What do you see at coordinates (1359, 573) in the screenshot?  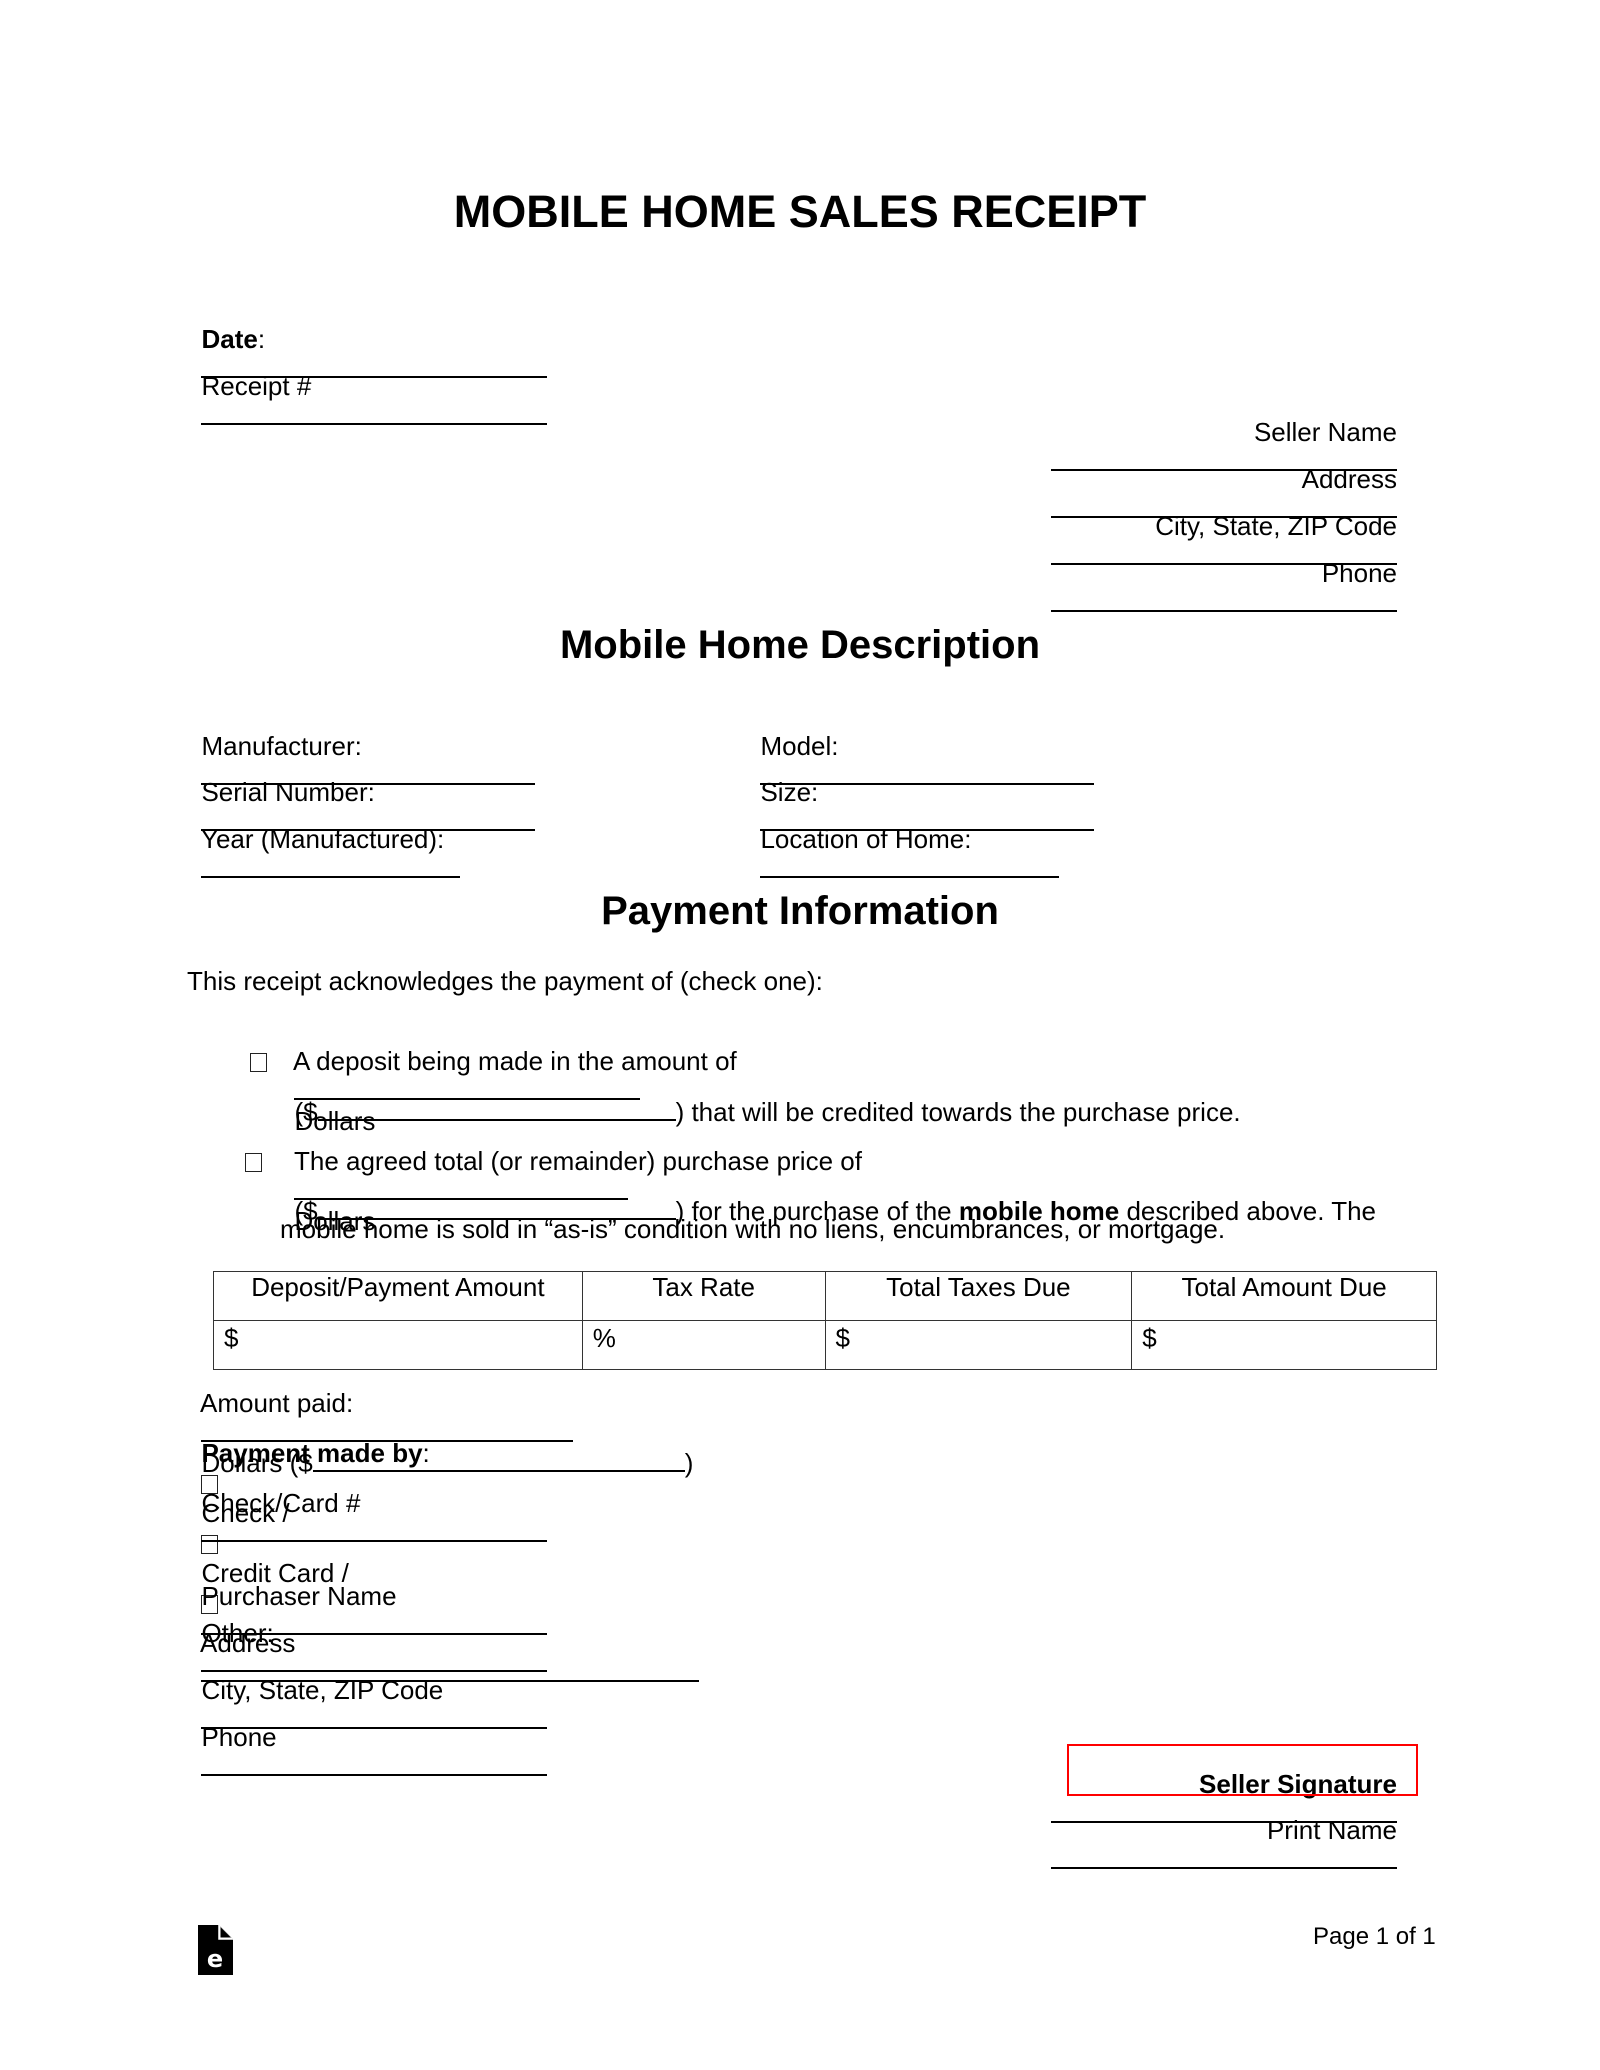 I see `seller-phone-label: Phone` at bounding box center [1359, 573].